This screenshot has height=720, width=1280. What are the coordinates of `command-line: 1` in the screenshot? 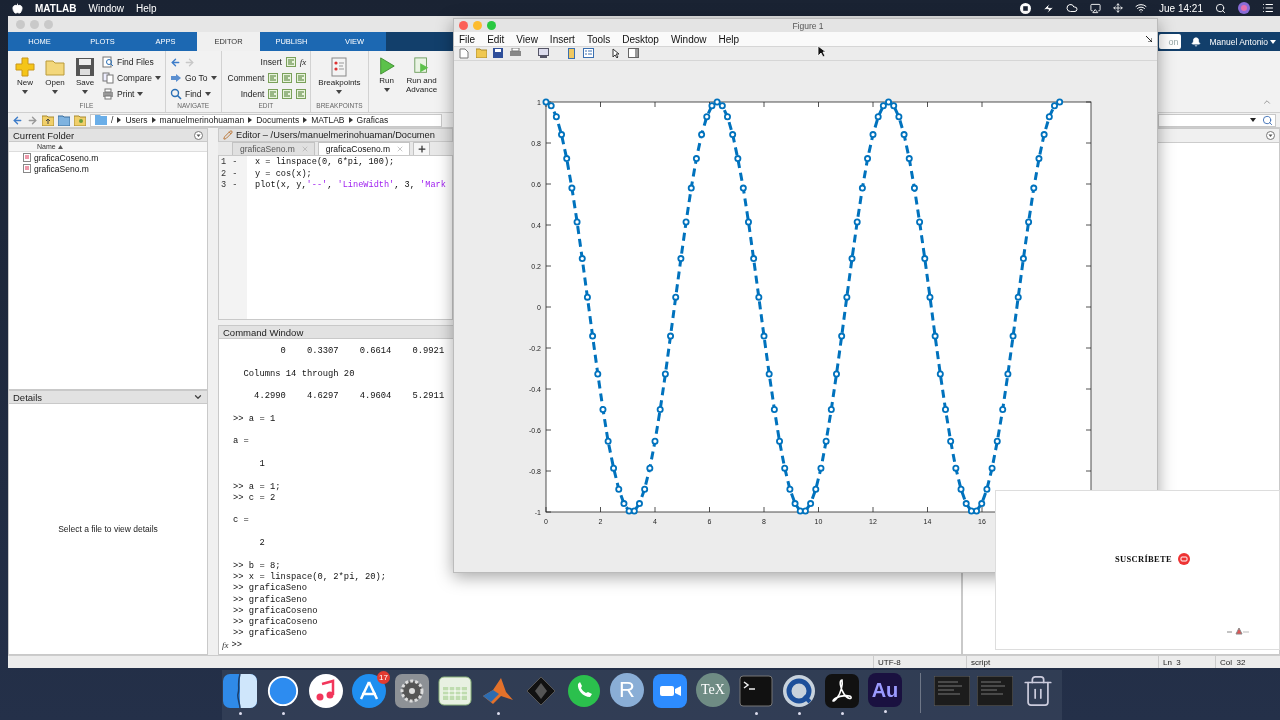 It's located at (261, 464).